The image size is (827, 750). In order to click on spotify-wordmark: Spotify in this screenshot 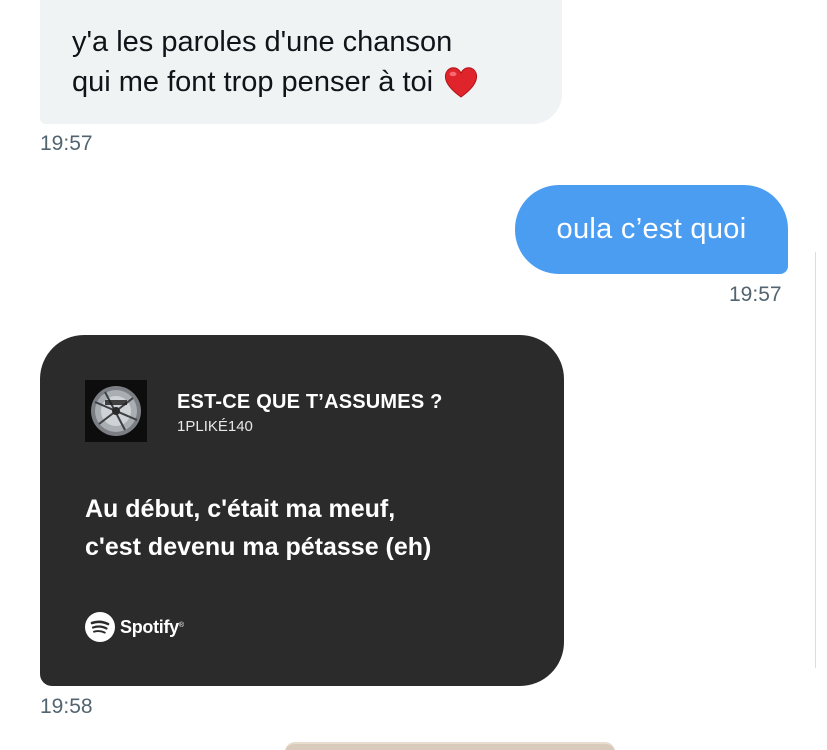, I will do `click(149, 626)`.